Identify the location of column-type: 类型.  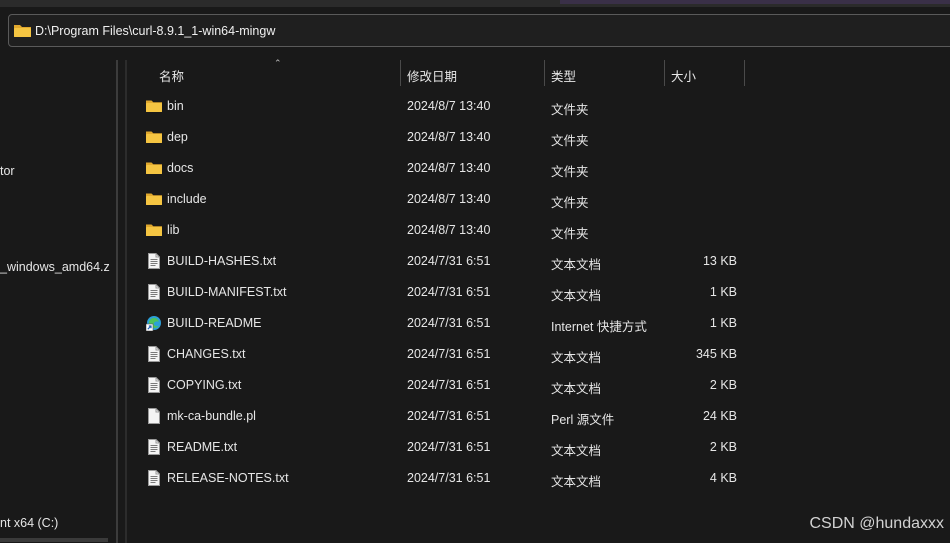
(563, 75).